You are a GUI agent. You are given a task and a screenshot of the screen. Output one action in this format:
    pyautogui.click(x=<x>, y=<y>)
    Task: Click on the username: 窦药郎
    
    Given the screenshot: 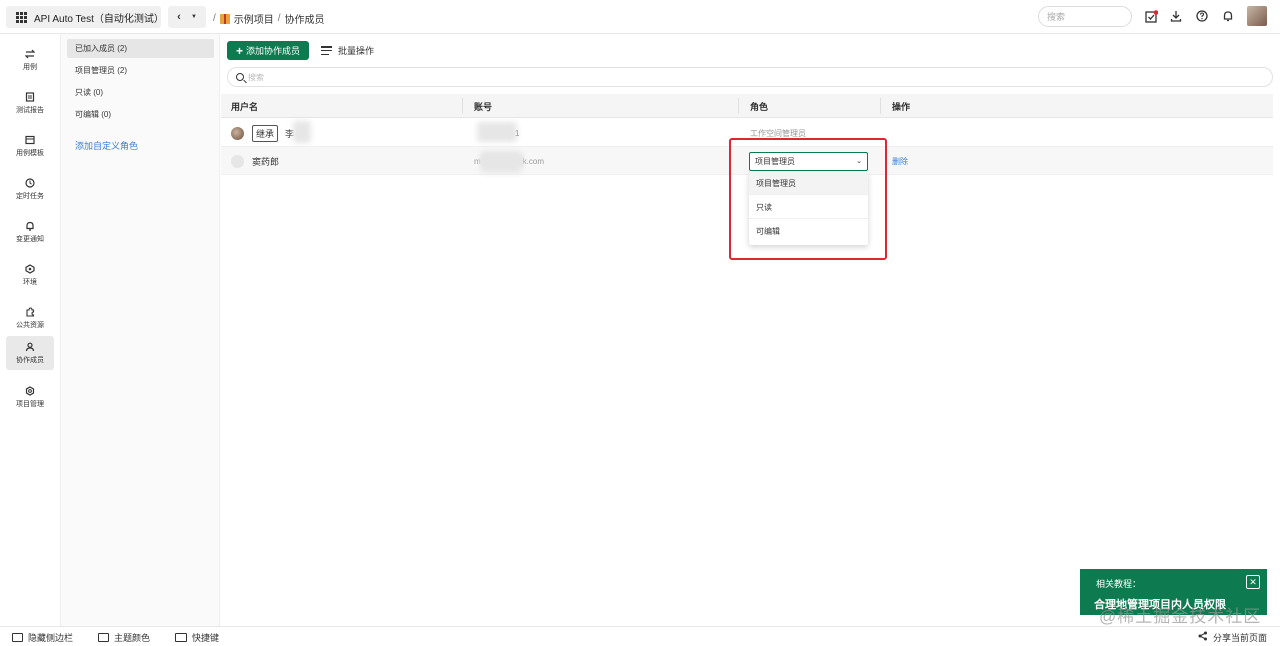 What is the action you would take?
    pyautogui.click(x=266, y=161)
    